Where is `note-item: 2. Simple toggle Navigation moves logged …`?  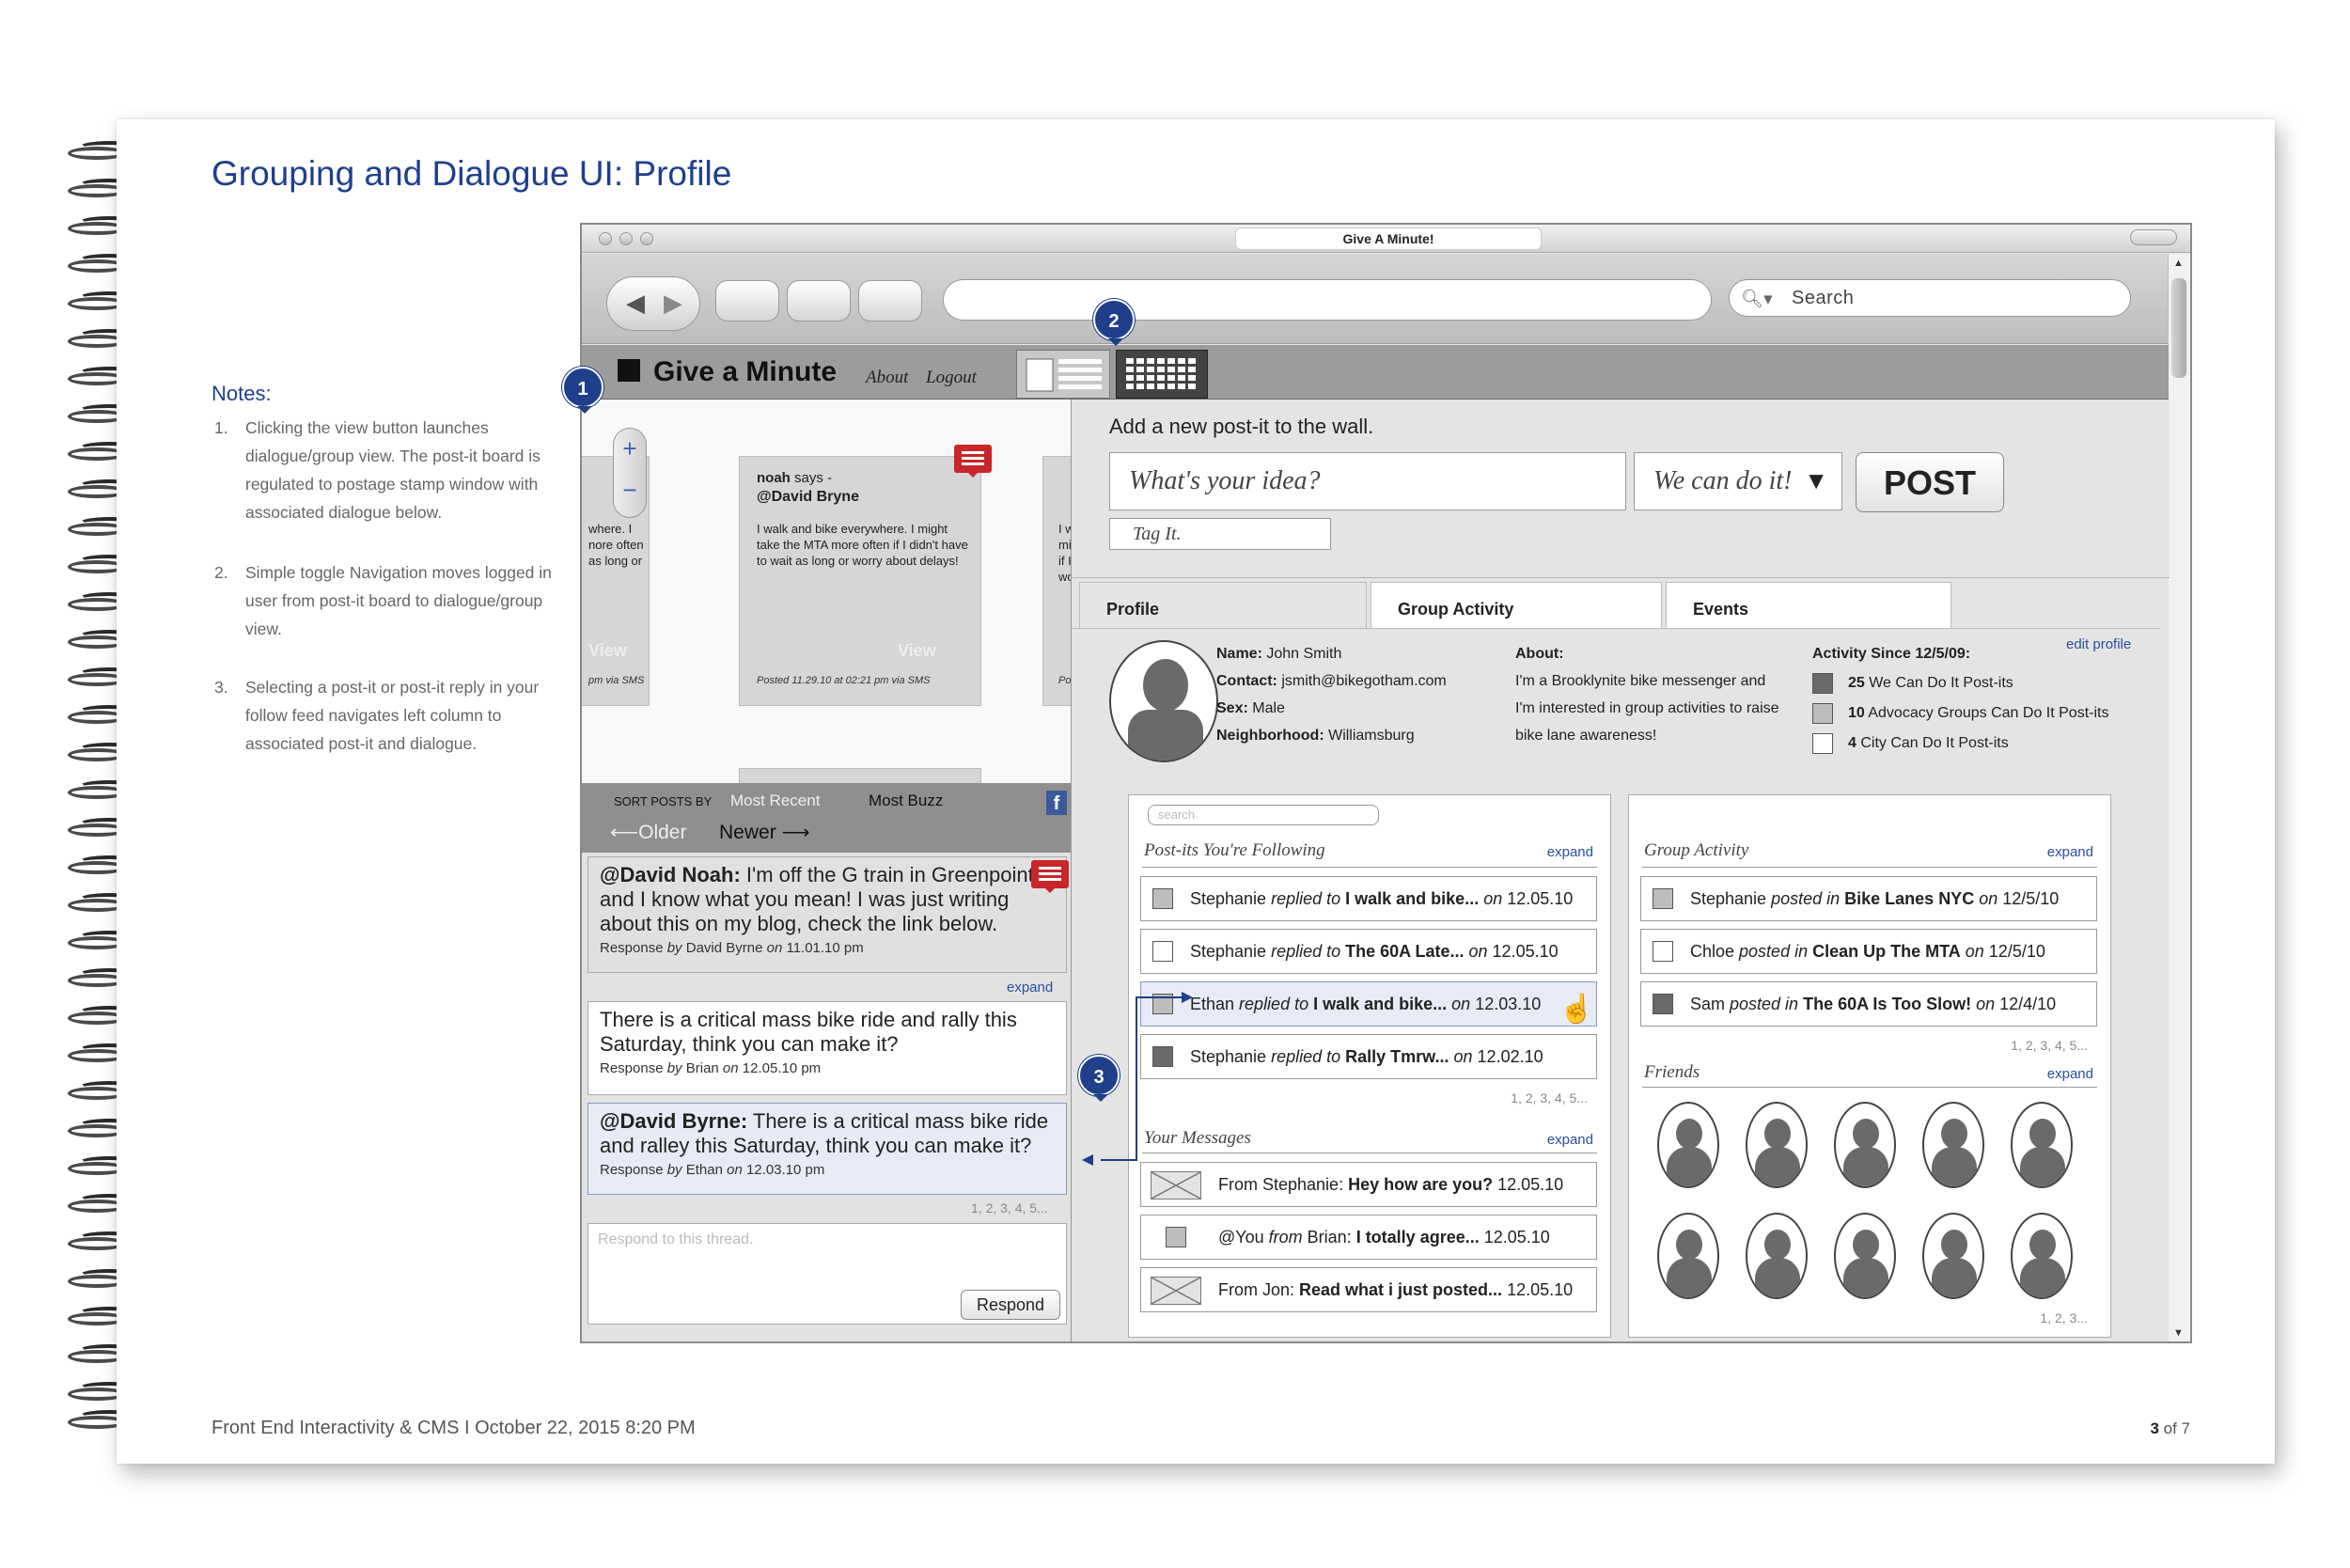
note-item: 2. Simple toggle Navigation moves logged … is located at coordinates (383, 600).